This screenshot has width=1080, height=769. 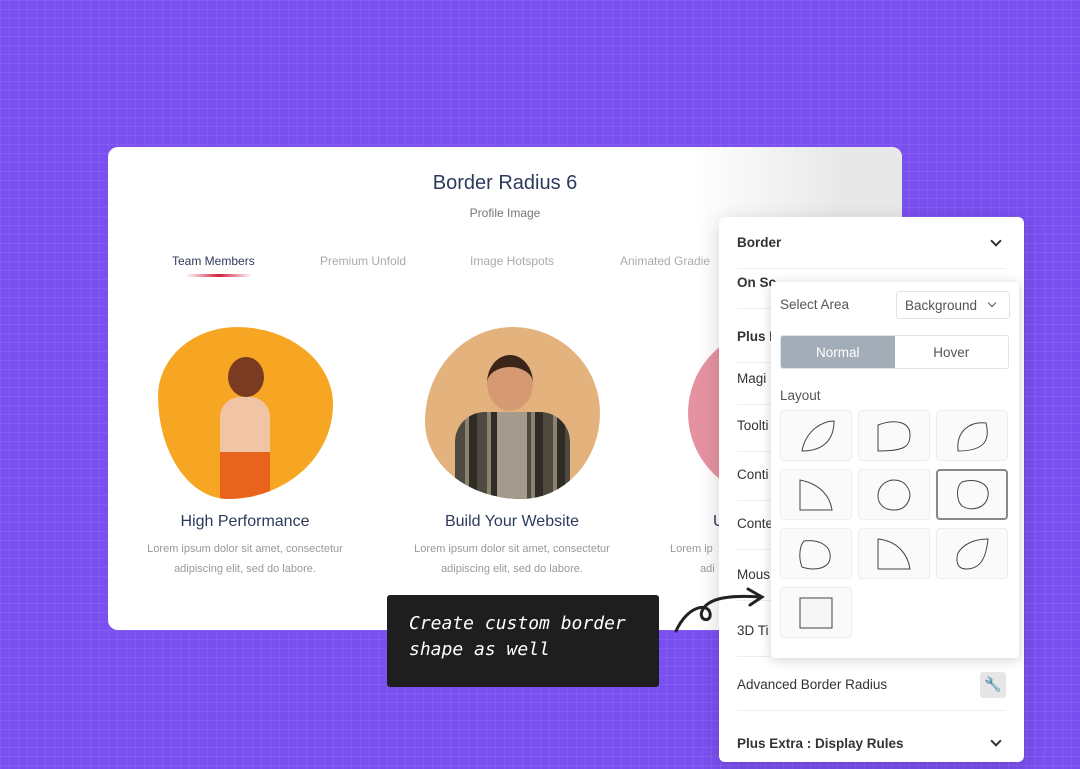 I want to click on state-toggle: Normal Hover, so click(x=894, y=352).